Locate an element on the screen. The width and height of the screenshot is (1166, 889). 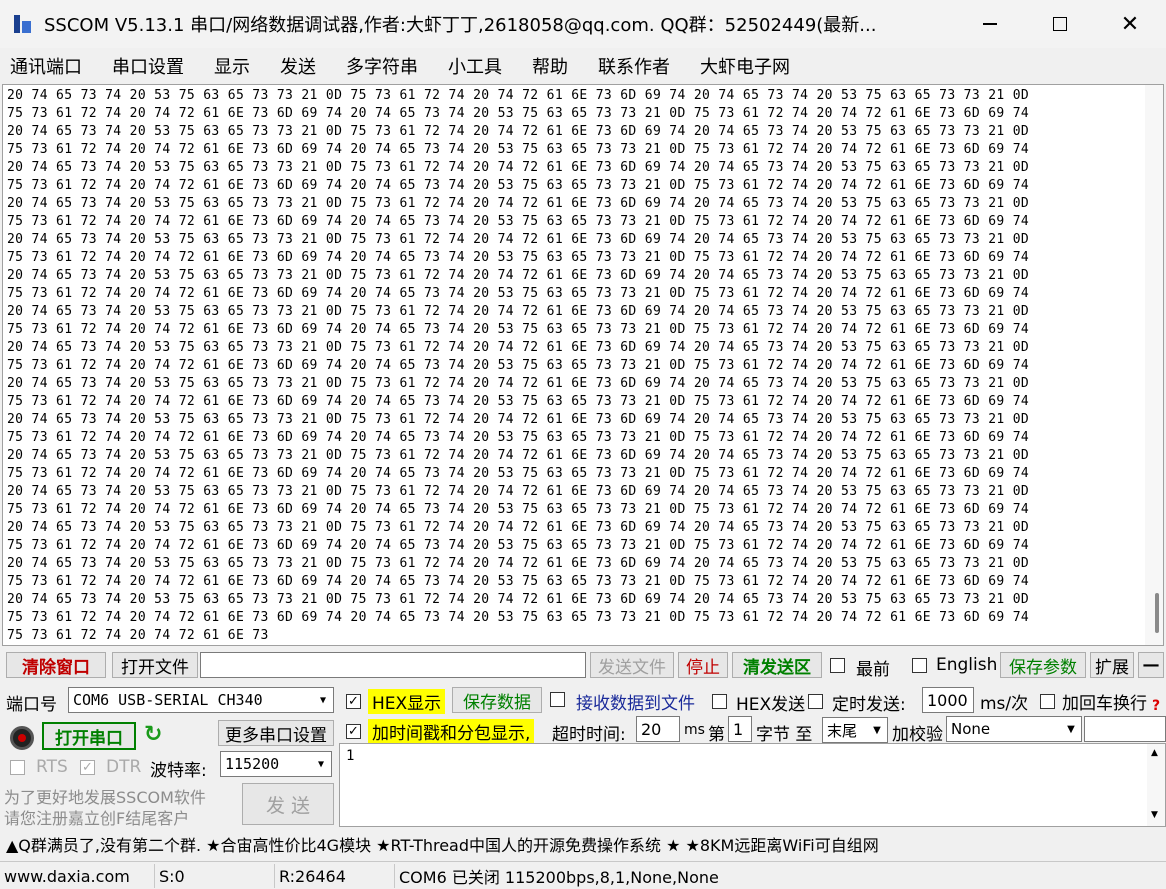
rts-checkbox is located at coordinates (17, 767).